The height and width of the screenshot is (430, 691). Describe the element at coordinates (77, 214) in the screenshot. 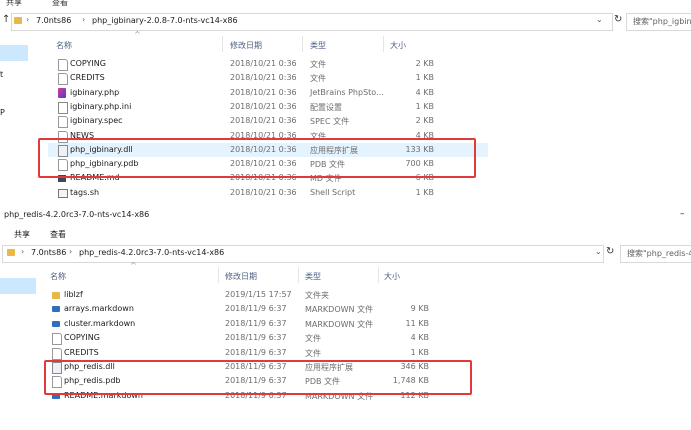

I see `window2-title: php_redis-4.2.0rc3-7.0-nts-vc14-x86` at that location.